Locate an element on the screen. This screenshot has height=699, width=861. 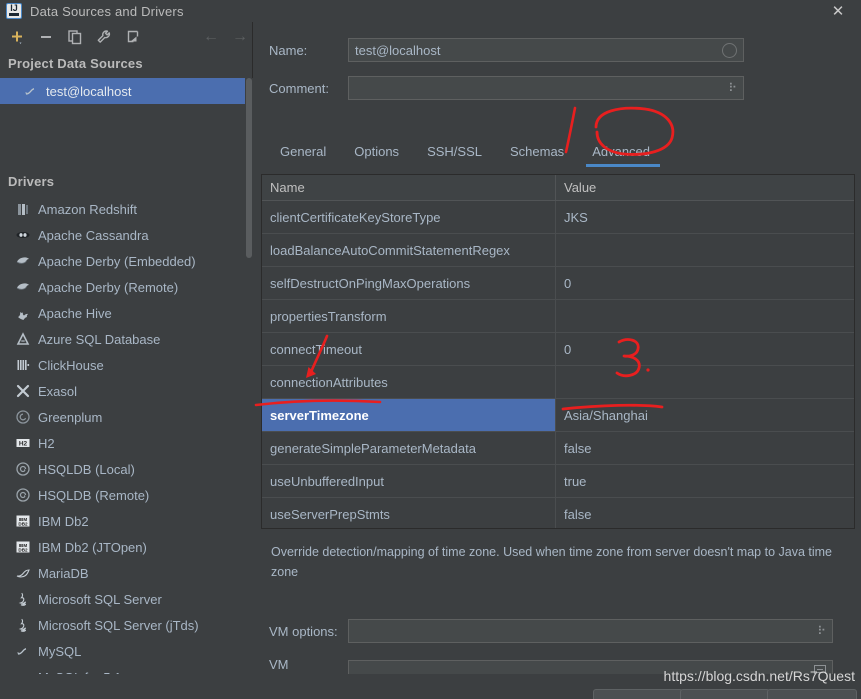
driver-label: ClickHouse is located at coordinates (71, 365).